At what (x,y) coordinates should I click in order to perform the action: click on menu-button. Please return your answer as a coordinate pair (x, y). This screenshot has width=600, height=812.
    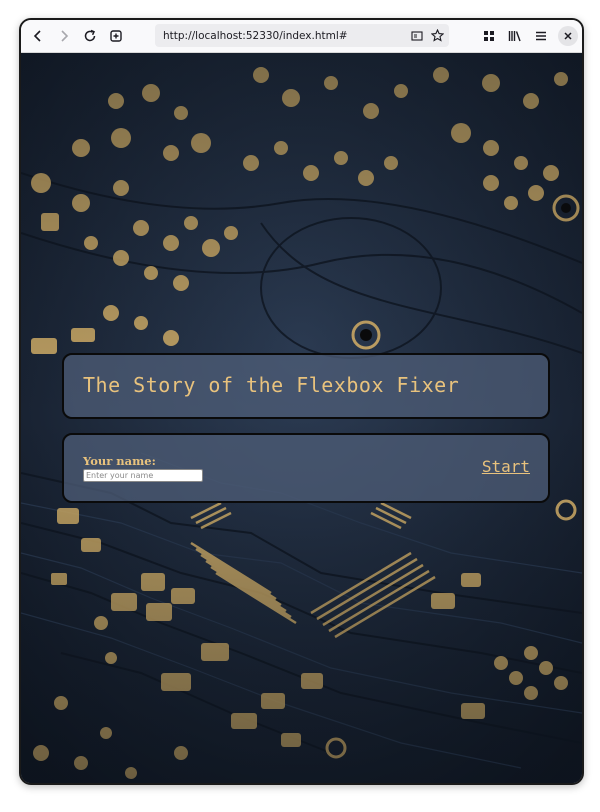
    Looking at the image, I should click on (541, 36).